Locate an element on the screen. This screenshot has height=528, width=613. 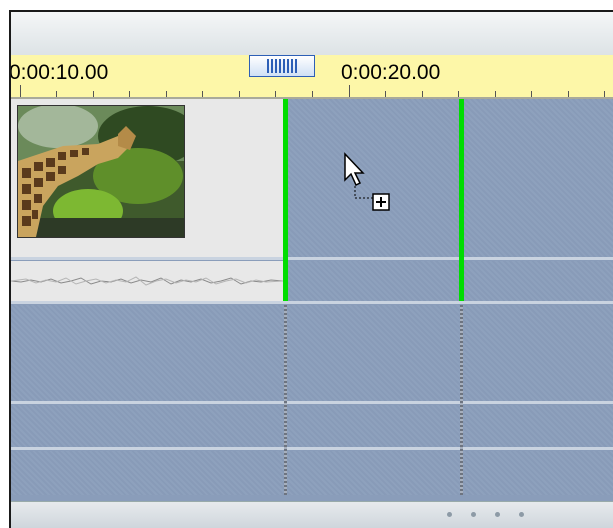
marker-guide-start is located at coordinates (285, 400).